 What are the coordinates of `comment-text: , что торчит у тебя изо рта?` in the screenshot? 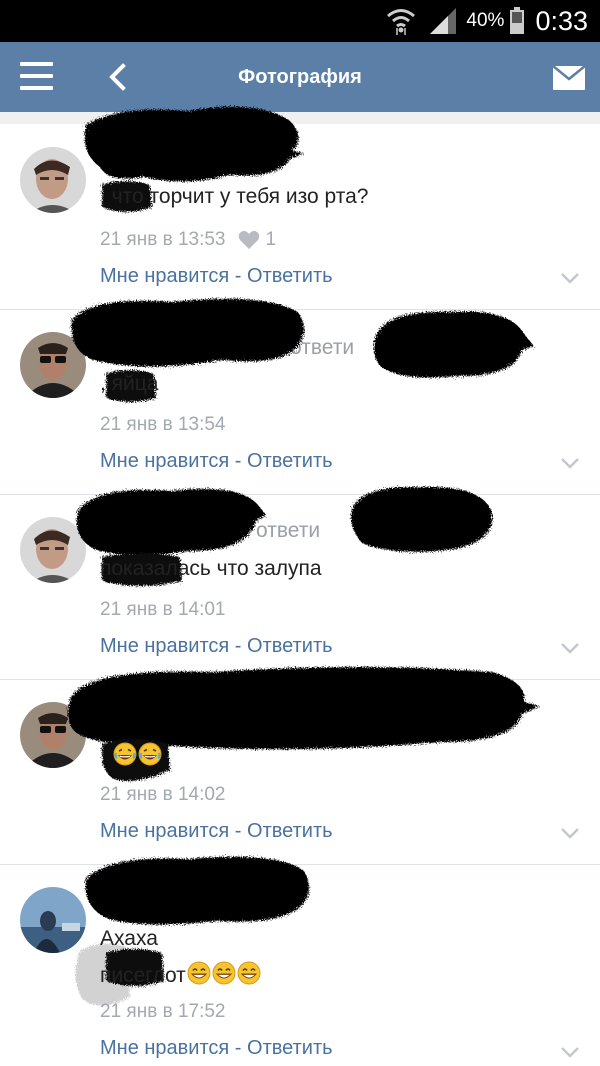 It's located at (234, 196).